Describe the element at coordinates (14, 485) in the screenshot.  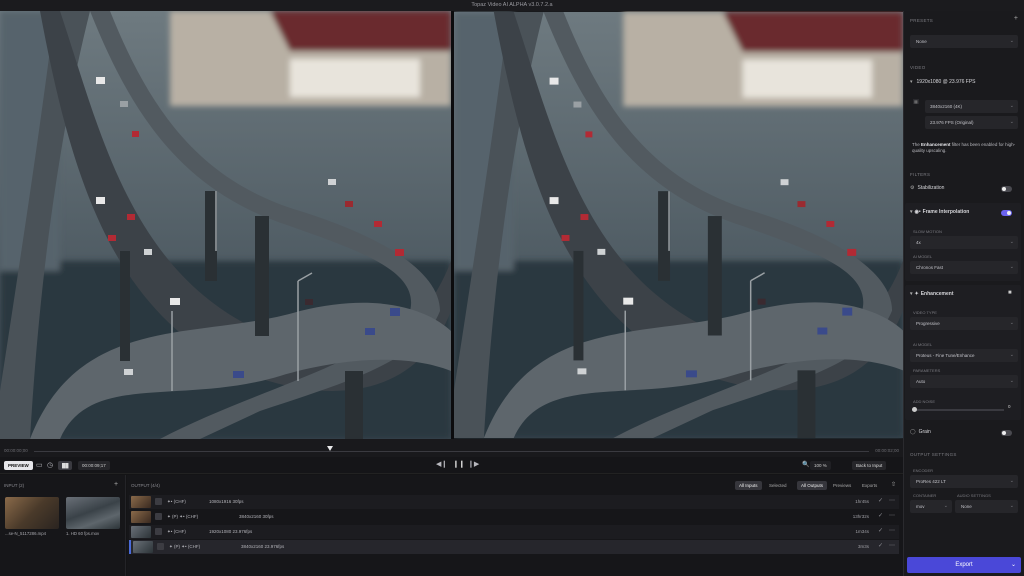
I see `input-panel-header: INPUT (2)` at that location.